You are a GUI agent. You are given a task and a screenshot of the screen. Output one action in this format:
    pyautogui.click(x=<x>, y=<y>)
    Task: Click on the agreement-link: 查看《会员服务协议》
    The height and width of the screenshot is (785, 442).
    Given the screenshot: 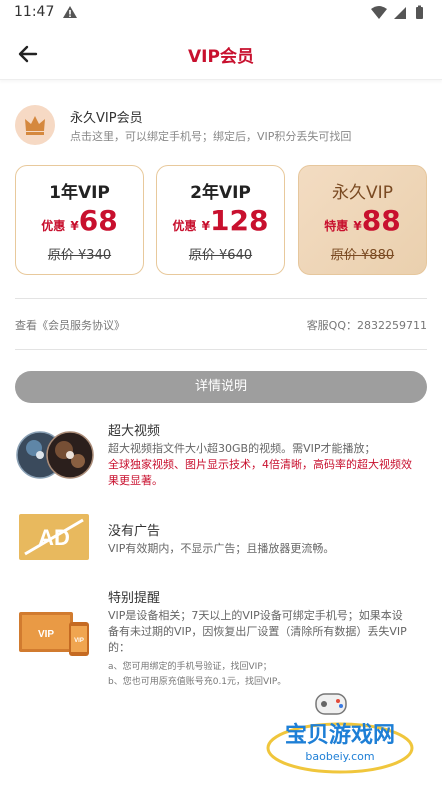 What is the action you would take?
    pyautogui.click(x=70, y=325)
    